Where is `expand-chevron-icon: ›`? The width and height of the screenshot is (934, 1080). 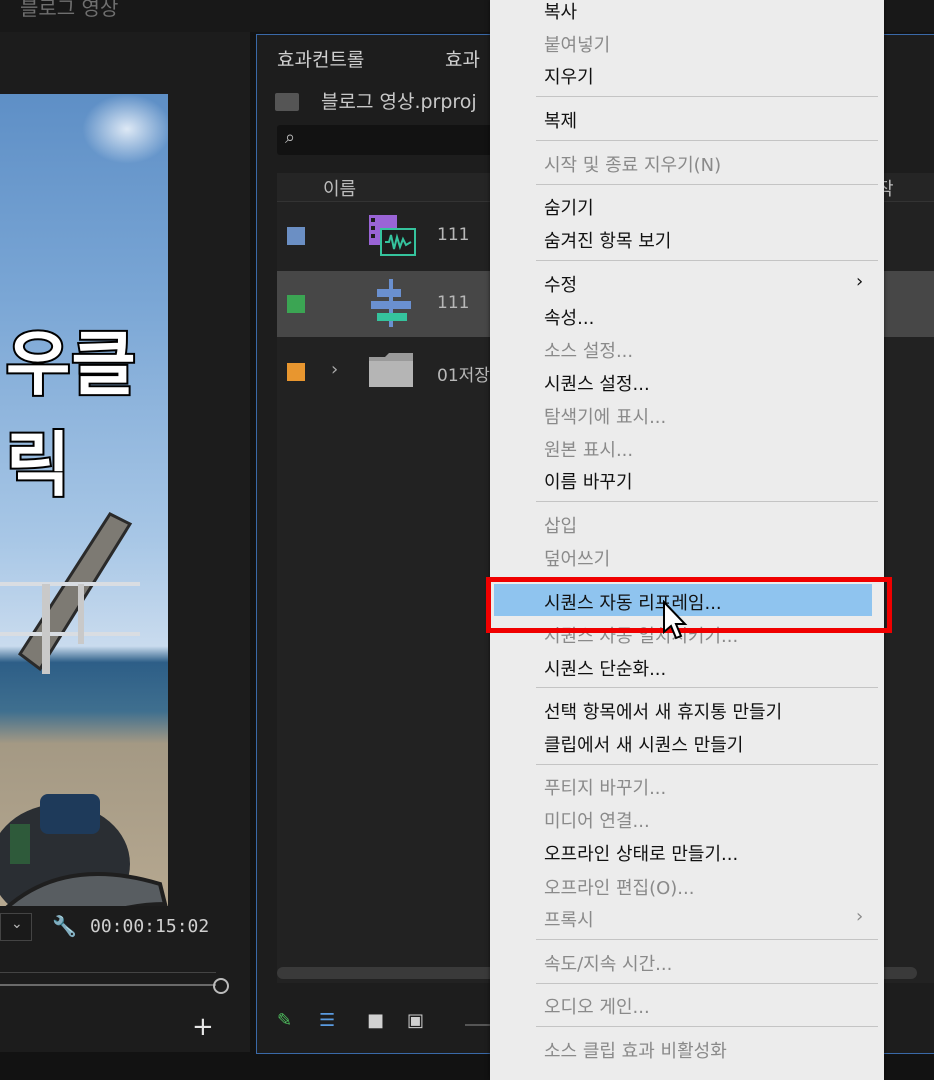
expand-chevron-icon: › is located at coordinates (334, 369).